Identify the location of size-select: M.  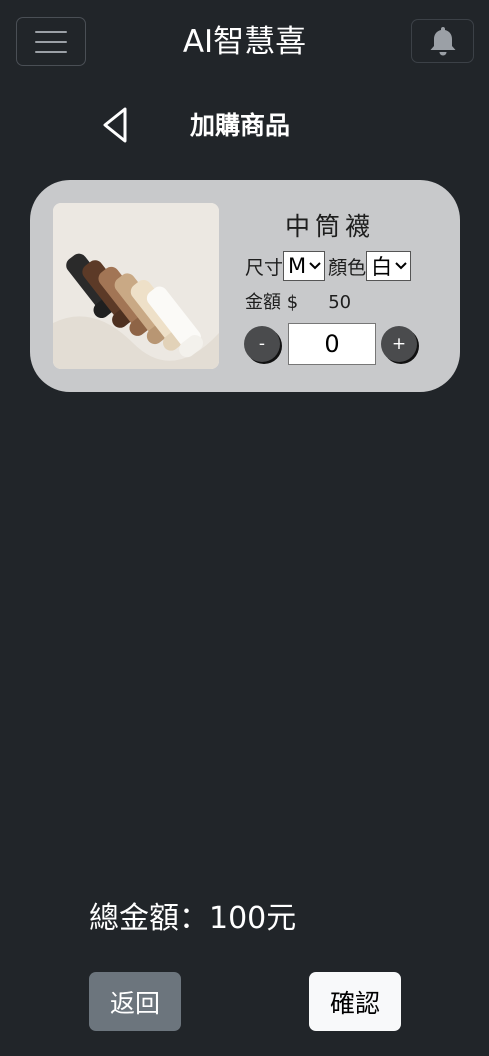
(304, 266).